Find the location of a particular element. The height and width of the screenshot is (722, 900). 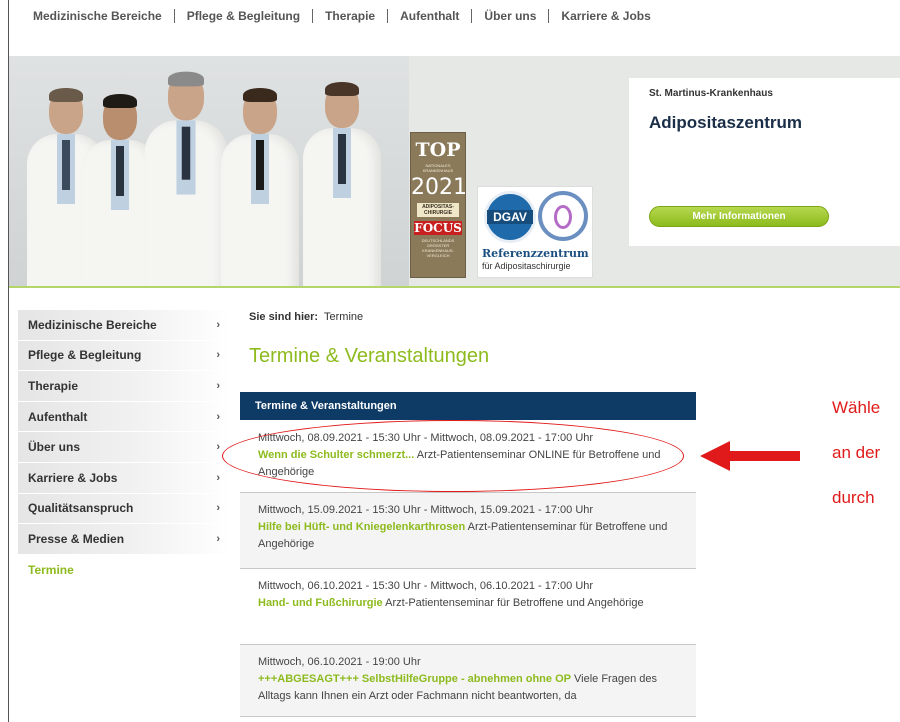

topnav-item-medizinische-bereiche: Medizinische Bereiche is located at coordinates (104, 16).